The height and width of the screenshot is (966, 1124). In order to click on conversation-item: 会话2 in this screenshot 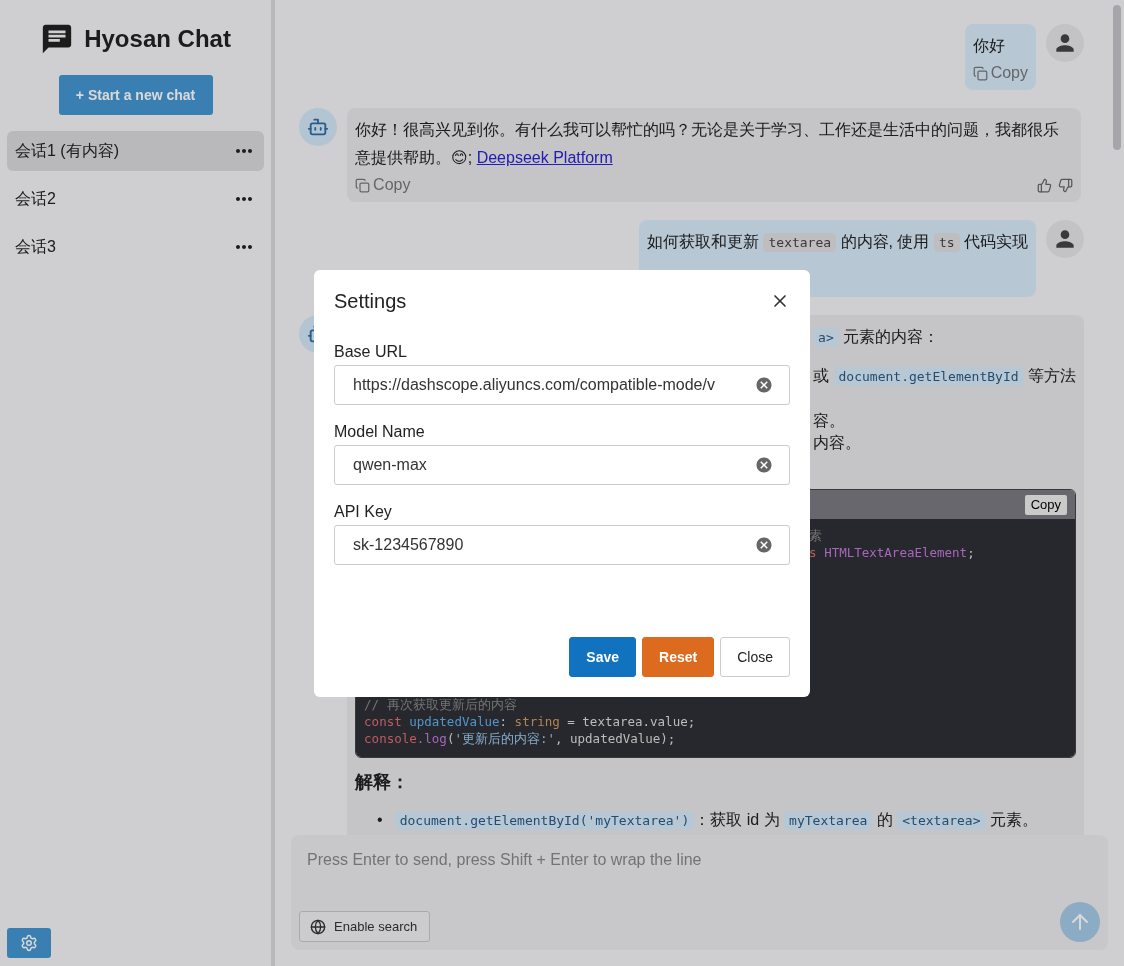, I will do `click(136, 199)`.